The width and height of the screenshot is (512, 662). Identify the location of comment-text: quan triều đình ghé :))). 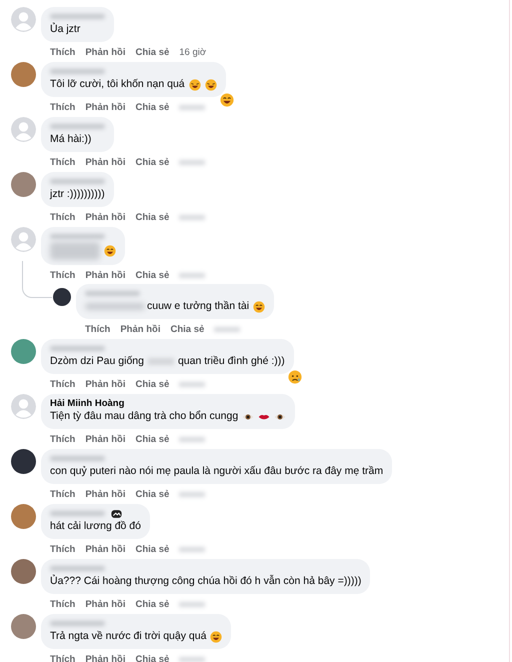
(231, 361).